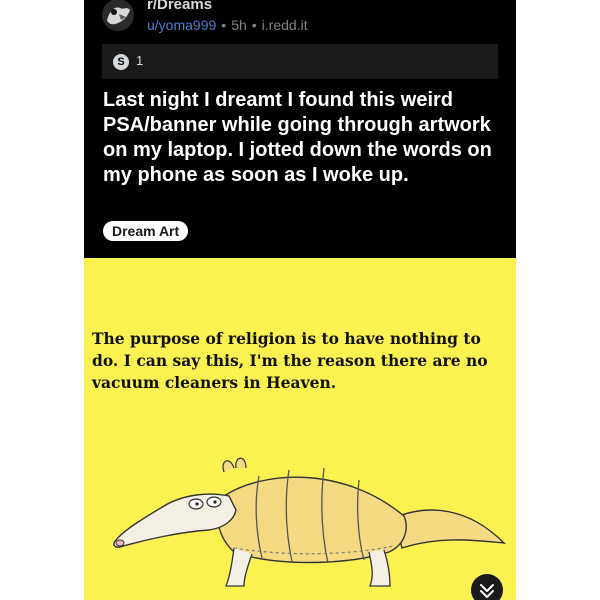 Image resolution: width=600 pixels, height=600 pixels. What do you see at coordinates (300, 61) in the screenshot?
I see `awards-bar: S 1` at bounding box center [300, 61].